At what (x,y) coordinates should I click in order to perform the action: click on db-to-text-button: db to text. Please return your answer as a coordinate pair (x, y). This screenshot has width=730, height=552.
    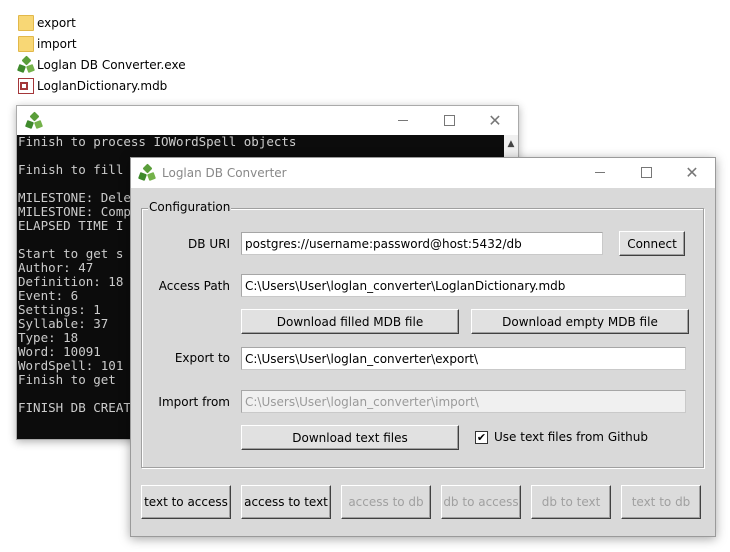
    Looking at the image, I should click on (571, 502).